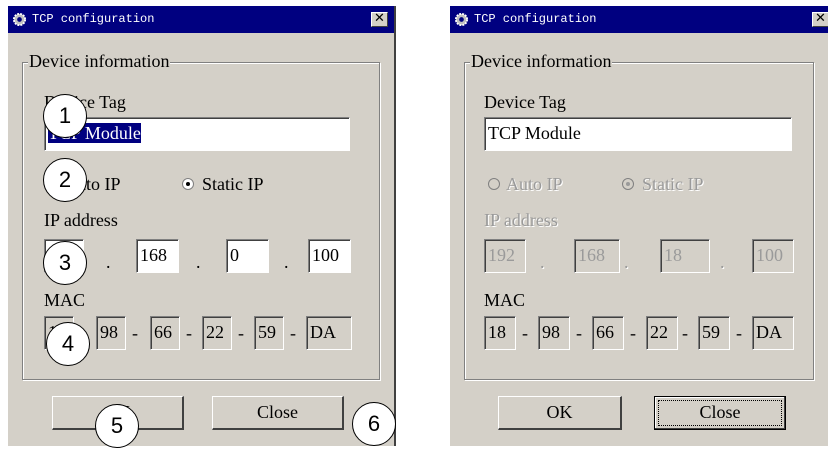 The image size is (828, 451). What do you see at coordinates (500, 333) in the screenshot?
I see `mac-octet-1: 18` at bounding box center [500, 333].